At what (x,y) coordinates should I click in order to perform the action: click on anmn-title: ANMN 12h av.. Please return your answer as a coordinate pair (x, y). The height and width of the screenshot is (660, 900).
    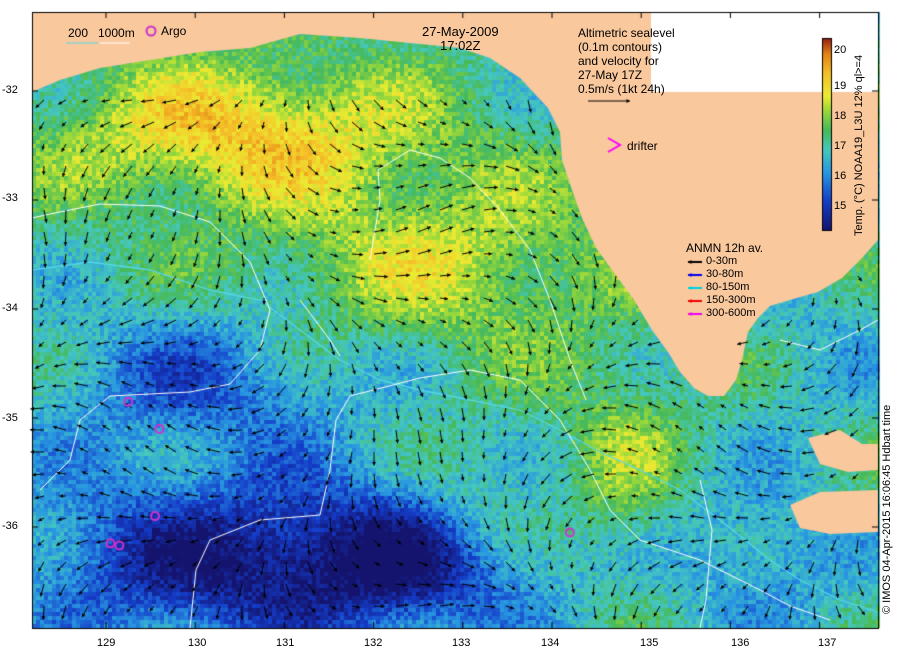
    Looking at the image, I should click on (725, 248).